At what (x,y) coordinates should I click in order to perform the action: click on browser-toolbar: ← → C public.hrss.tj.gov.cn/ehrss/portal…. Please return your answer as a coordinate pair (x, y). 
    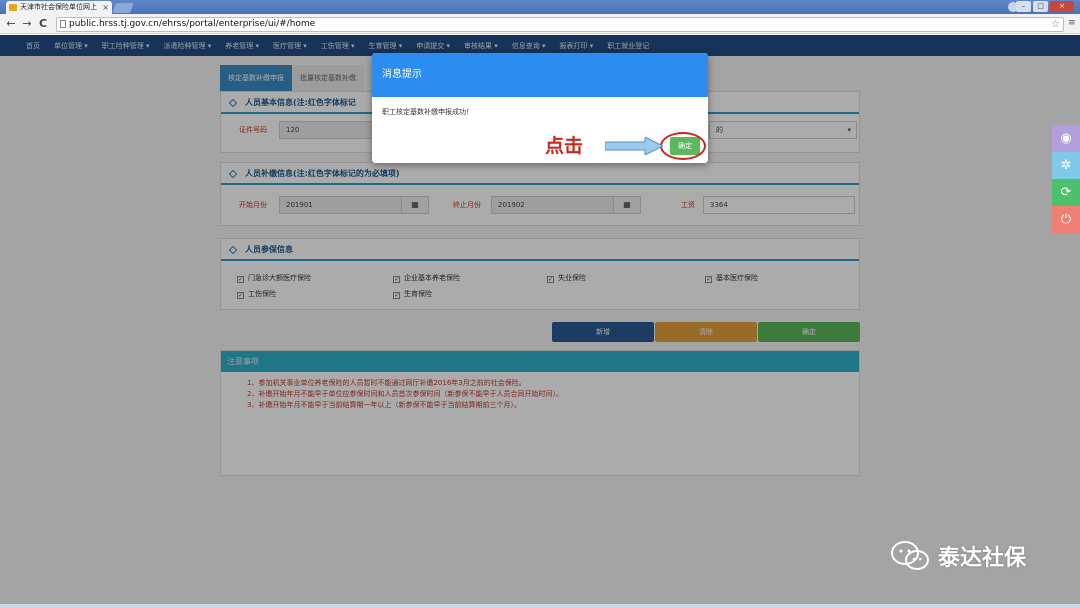
    Looking at the image, I should click on (540, 24).